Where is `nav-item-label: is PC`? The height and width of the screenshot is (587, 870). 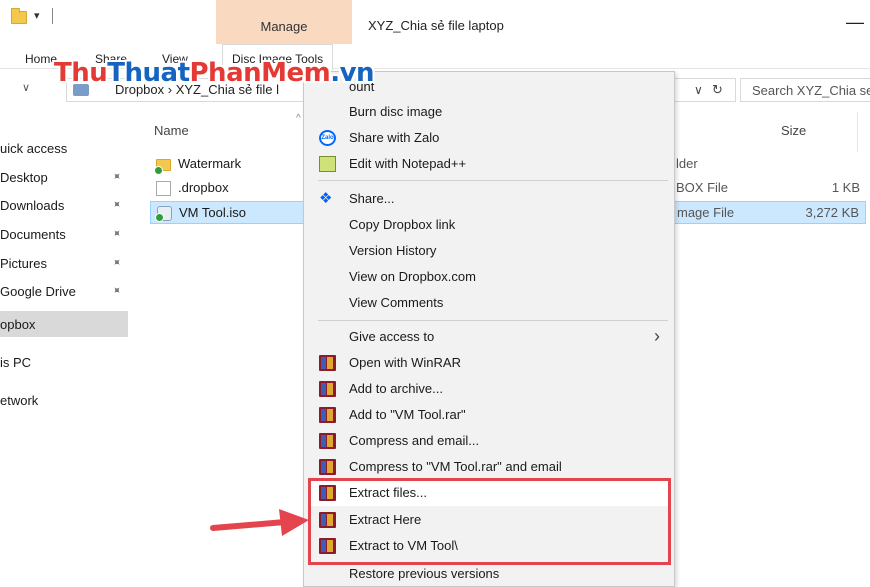
nav-item-label: is PC is located at coordinates (16, 362).